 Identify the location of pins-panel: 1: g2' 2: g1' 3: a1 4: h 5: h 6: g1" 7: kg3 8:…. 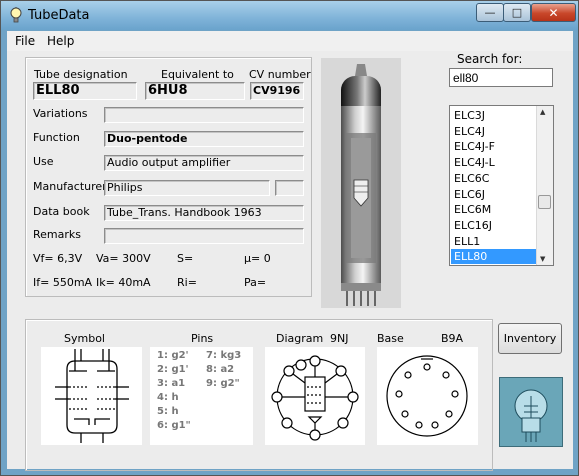
(201, 396).